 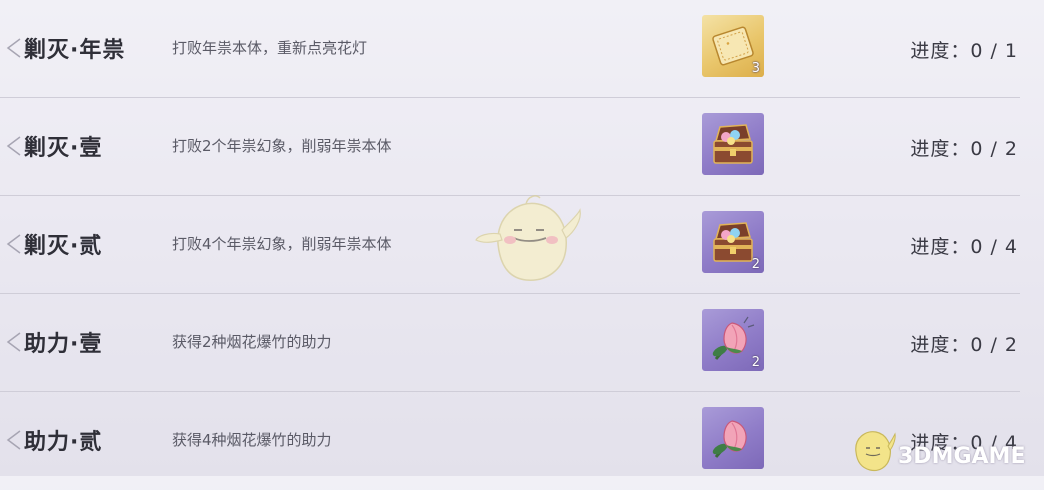 I want to click on treasure-chest-icon, so click(x=733, y=144).